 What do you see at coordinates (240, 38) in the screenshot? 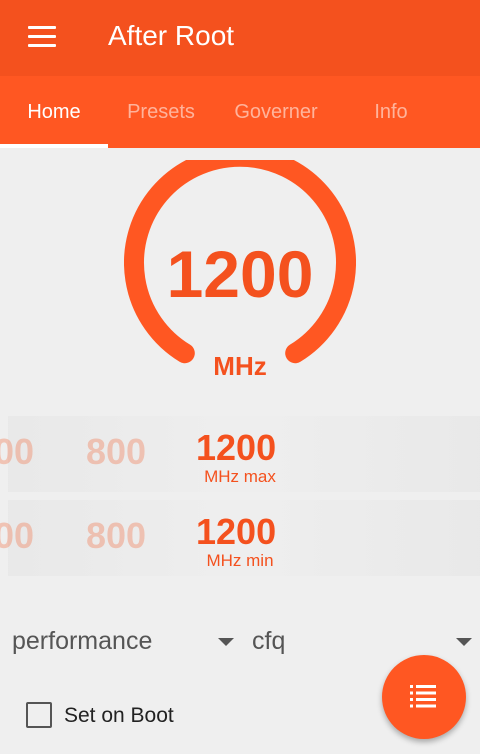
I see `app-bar: After Root` at bounding box center [240, 38].